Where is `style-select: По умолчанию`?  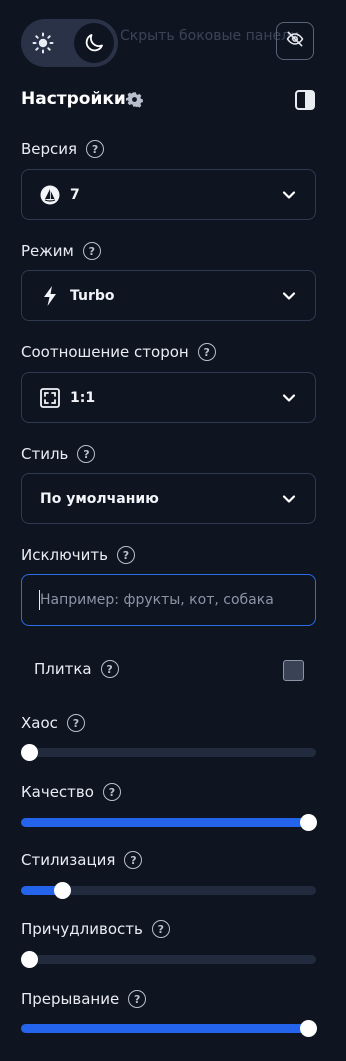
style-select: По умолчанию is located at coordinates (168, 498).